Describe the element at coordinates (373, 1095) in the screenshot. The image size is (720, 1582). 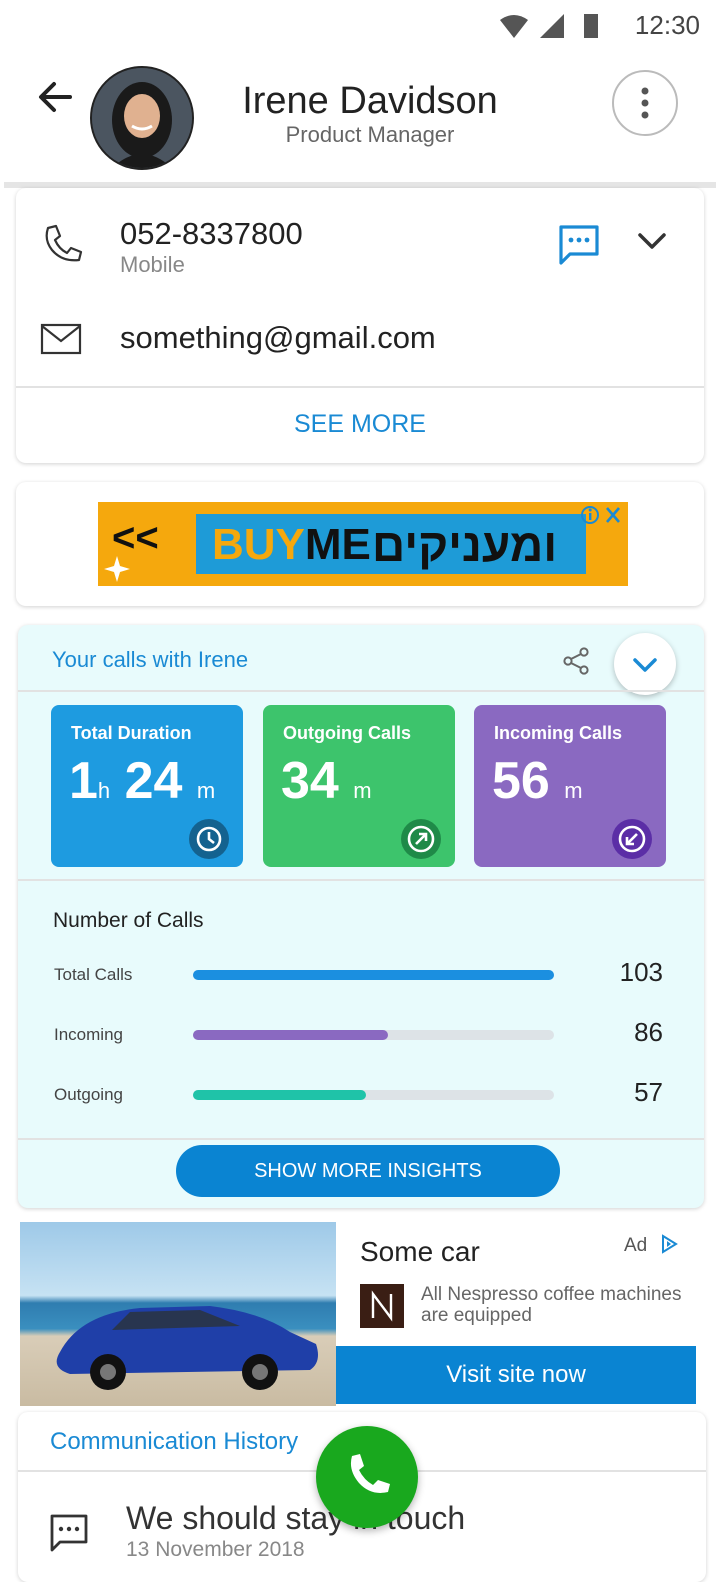
I see `outgoing-bar` at that location.